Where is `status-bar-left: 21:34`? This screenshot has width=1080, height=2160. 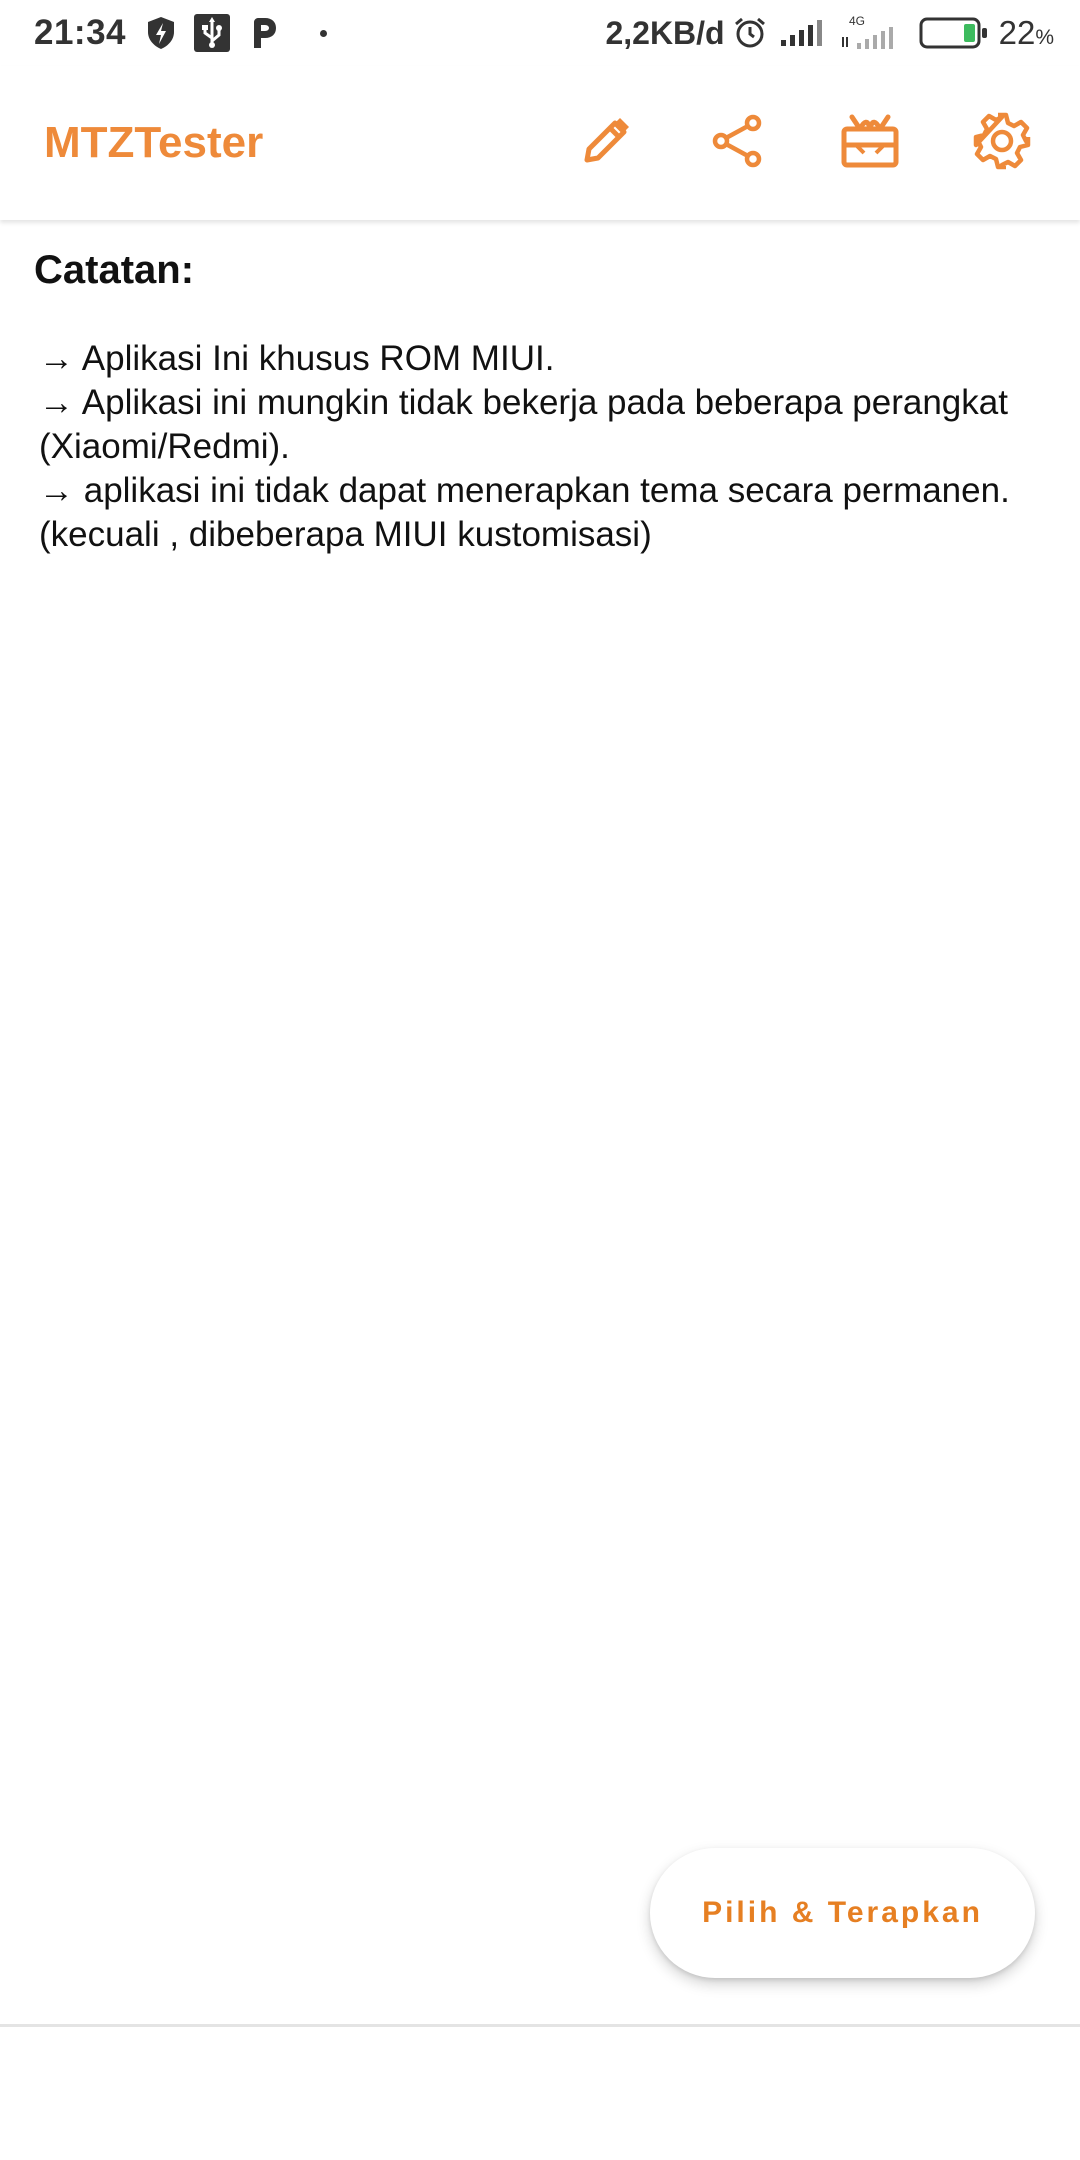
status-bar-left: 21:34 is located at coordinates (181, 33).